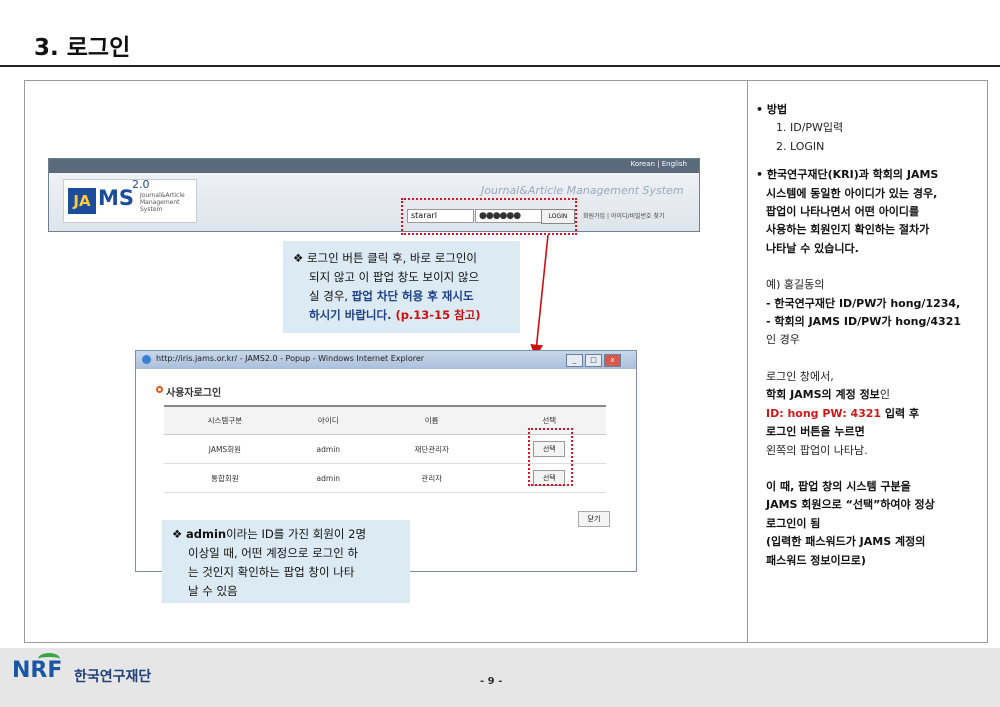  Describe the element at coordinates (795, 285) in the screenshot. I see `example-line: 예) 홍길동의` at that location.